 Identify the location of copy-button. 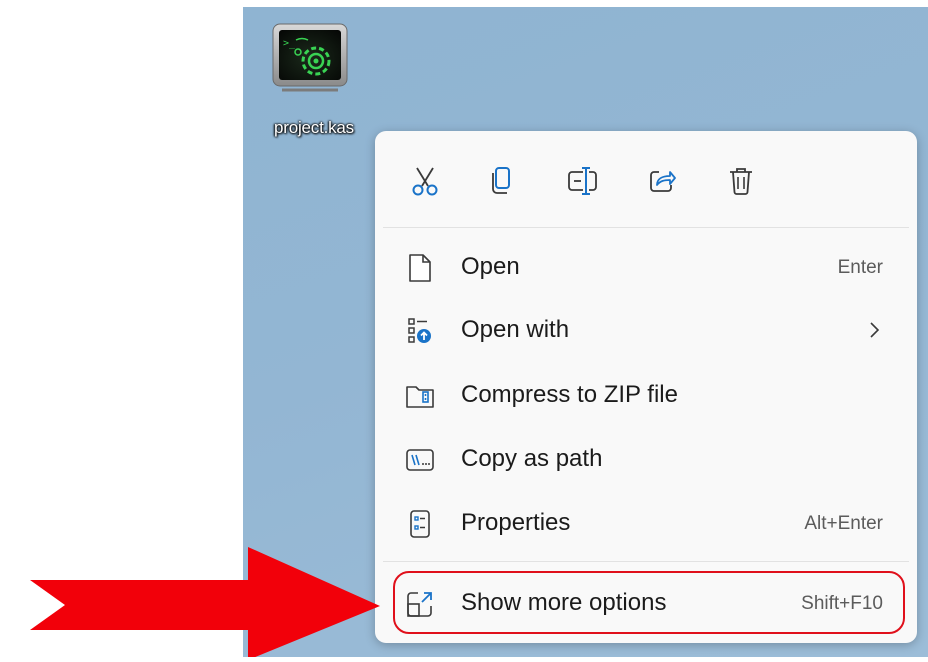
(501, 181).